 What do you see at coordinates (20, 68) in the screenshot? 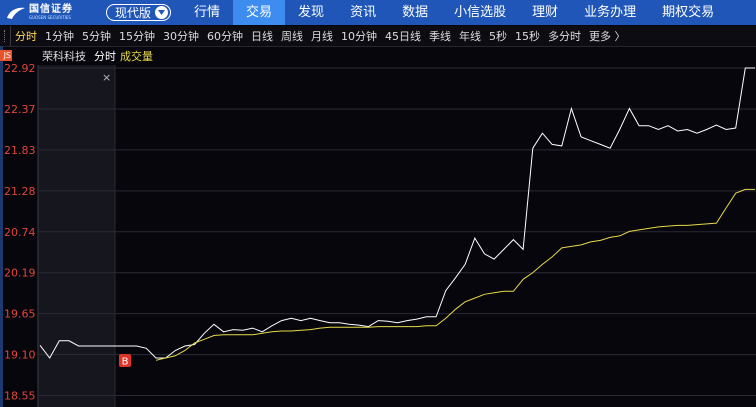
I see `y-tick-label: 22.92` at bounding box center [20, 68].